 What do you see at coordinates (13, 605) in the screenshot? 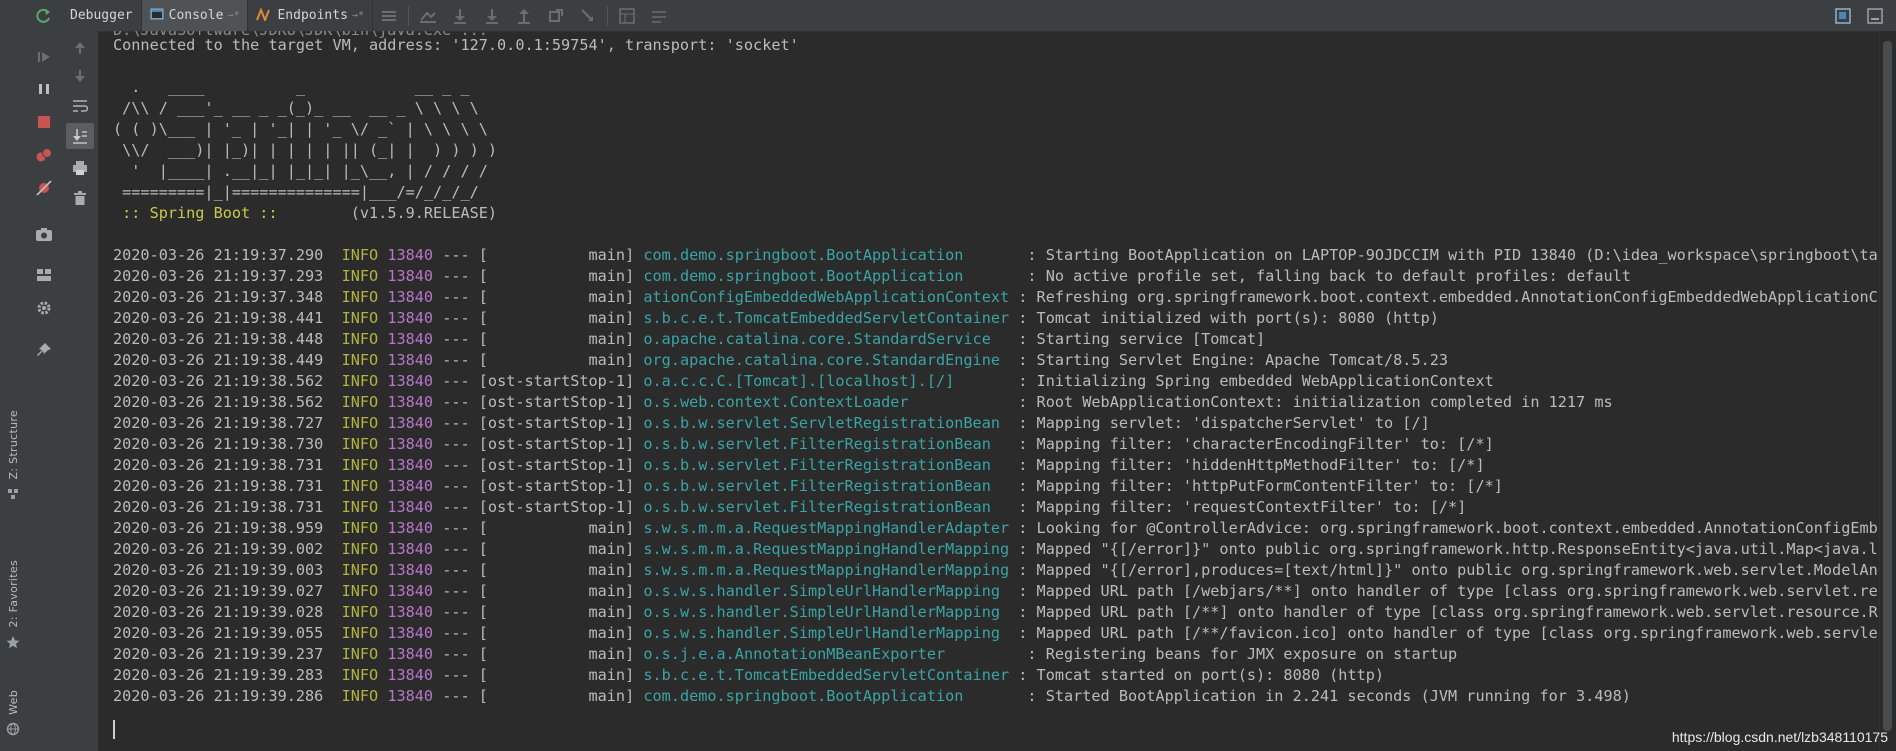
I see `favorites-tool-tab: 2: Favorites` at bounding box center [13, 605].